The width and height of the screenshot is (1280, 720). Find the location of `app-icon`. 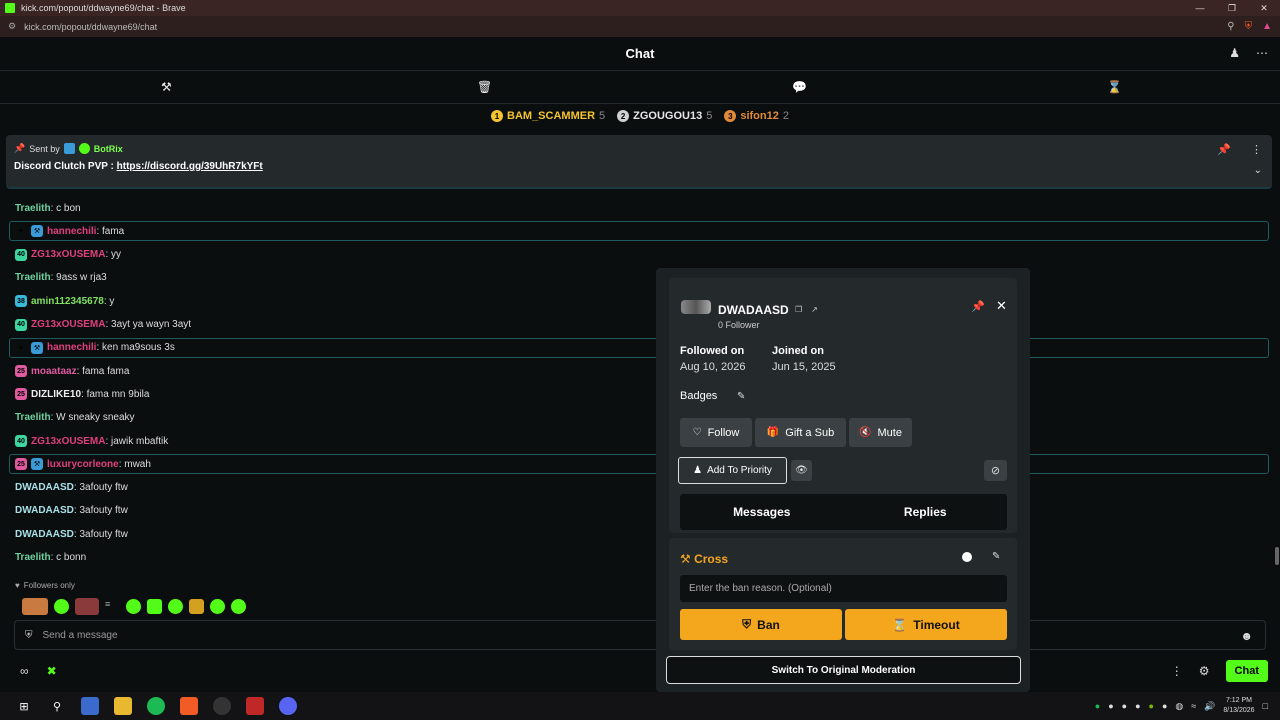

app-icon is located at coordinates (255, 706).